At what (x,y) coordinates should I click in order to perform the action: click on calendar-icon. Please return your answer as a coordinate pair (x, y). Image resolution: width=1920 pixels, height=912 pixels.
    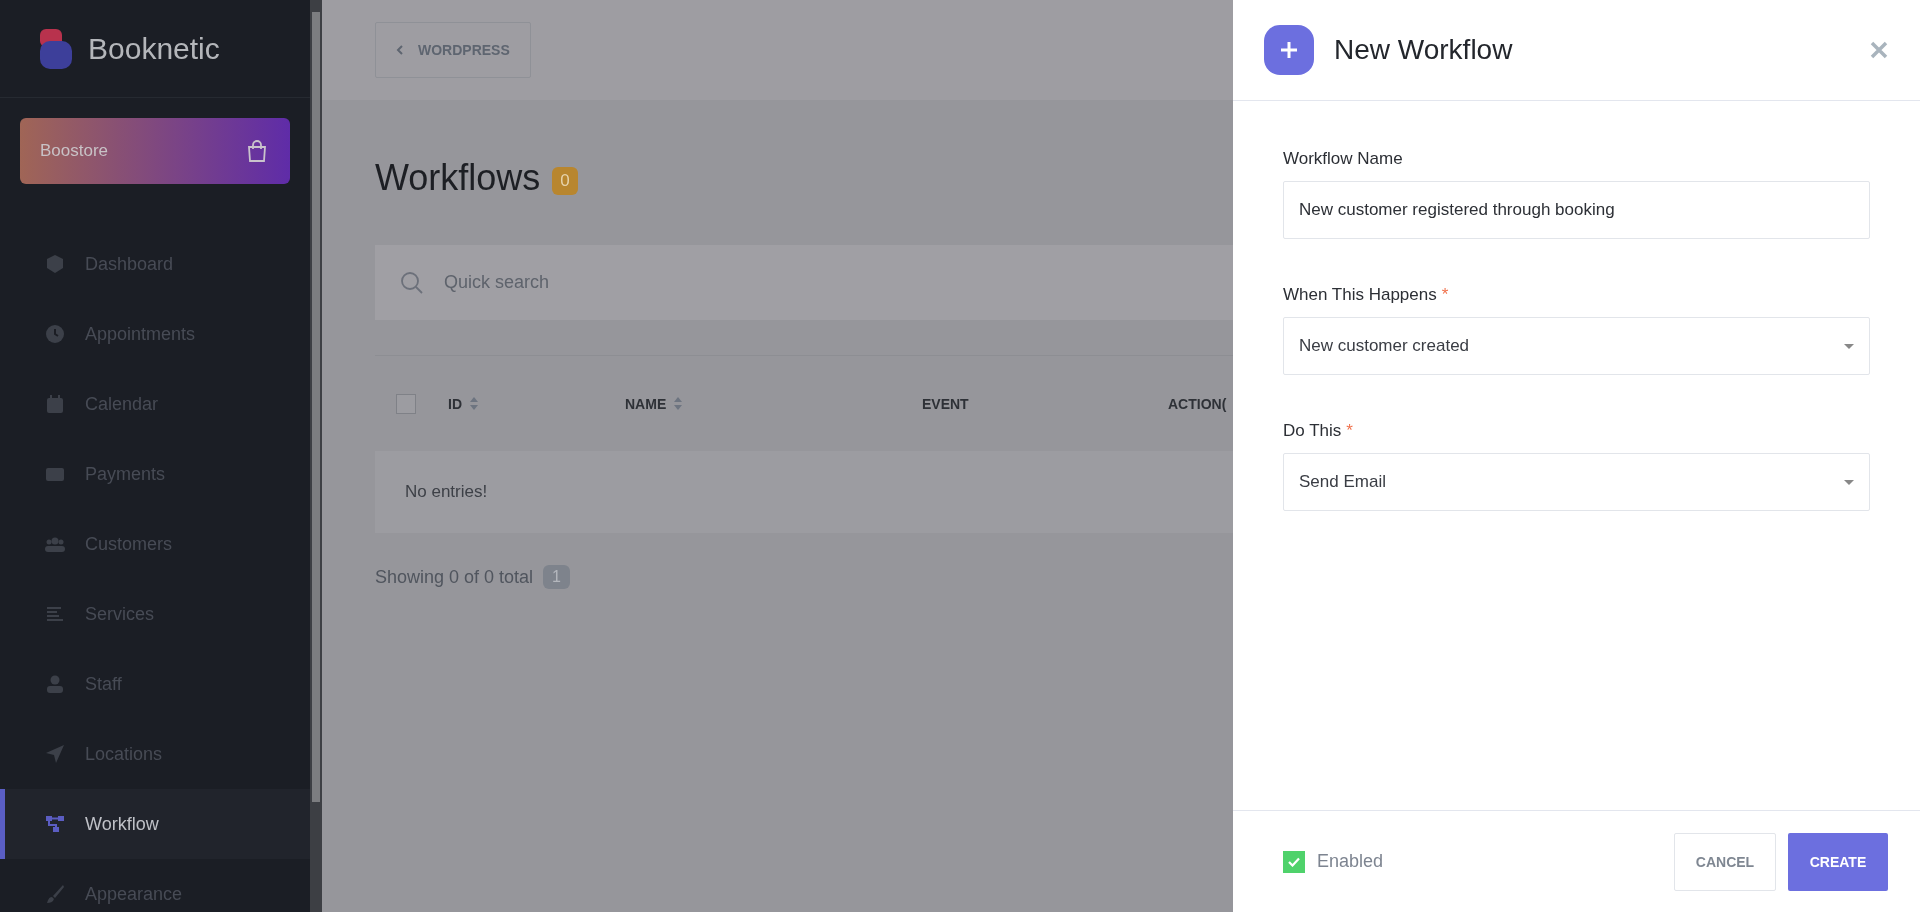
    Looking at the image, I should click on (55, 404).